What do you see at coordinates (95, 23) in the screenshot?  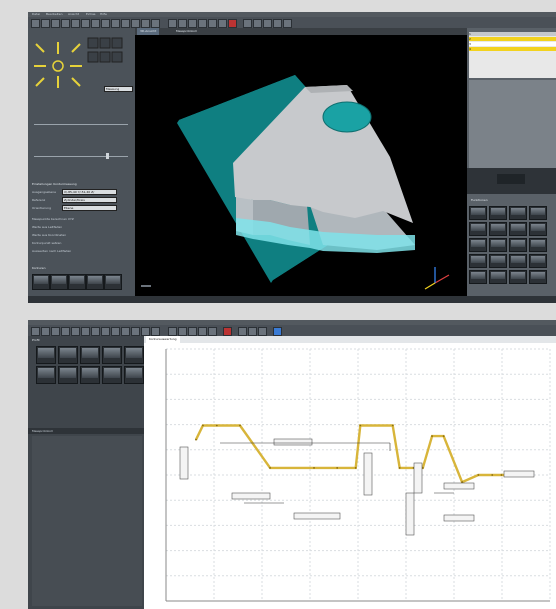 I see `cut-icon` at bounding box center [95, 23].